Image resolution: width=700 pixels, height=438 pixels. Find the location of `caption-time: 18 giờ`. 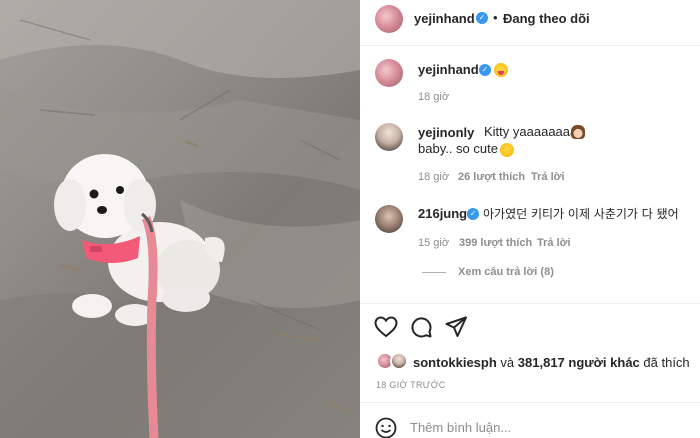

caption-time: 18 giờ is located at coordinates (434, 97).